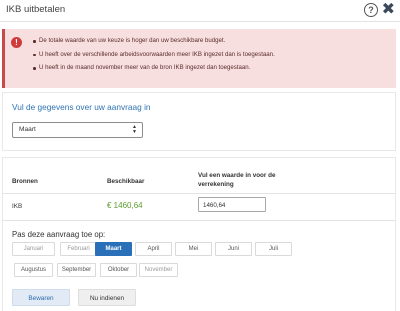 The width and height of the screenshot is (400, 311). What do you see at coordinates (388, 10) in the screenshot?
I see `close-icon: ✖` at bounding box center [388, 10].